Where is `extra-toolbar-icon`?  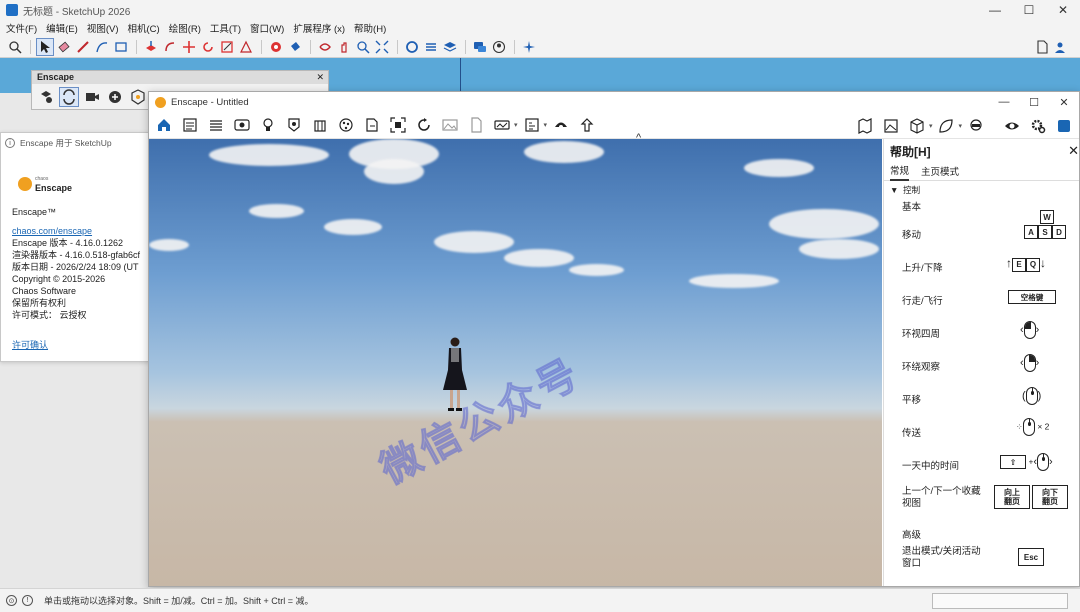 extra-toolbar-icon is located at coordinates (1064, 126).